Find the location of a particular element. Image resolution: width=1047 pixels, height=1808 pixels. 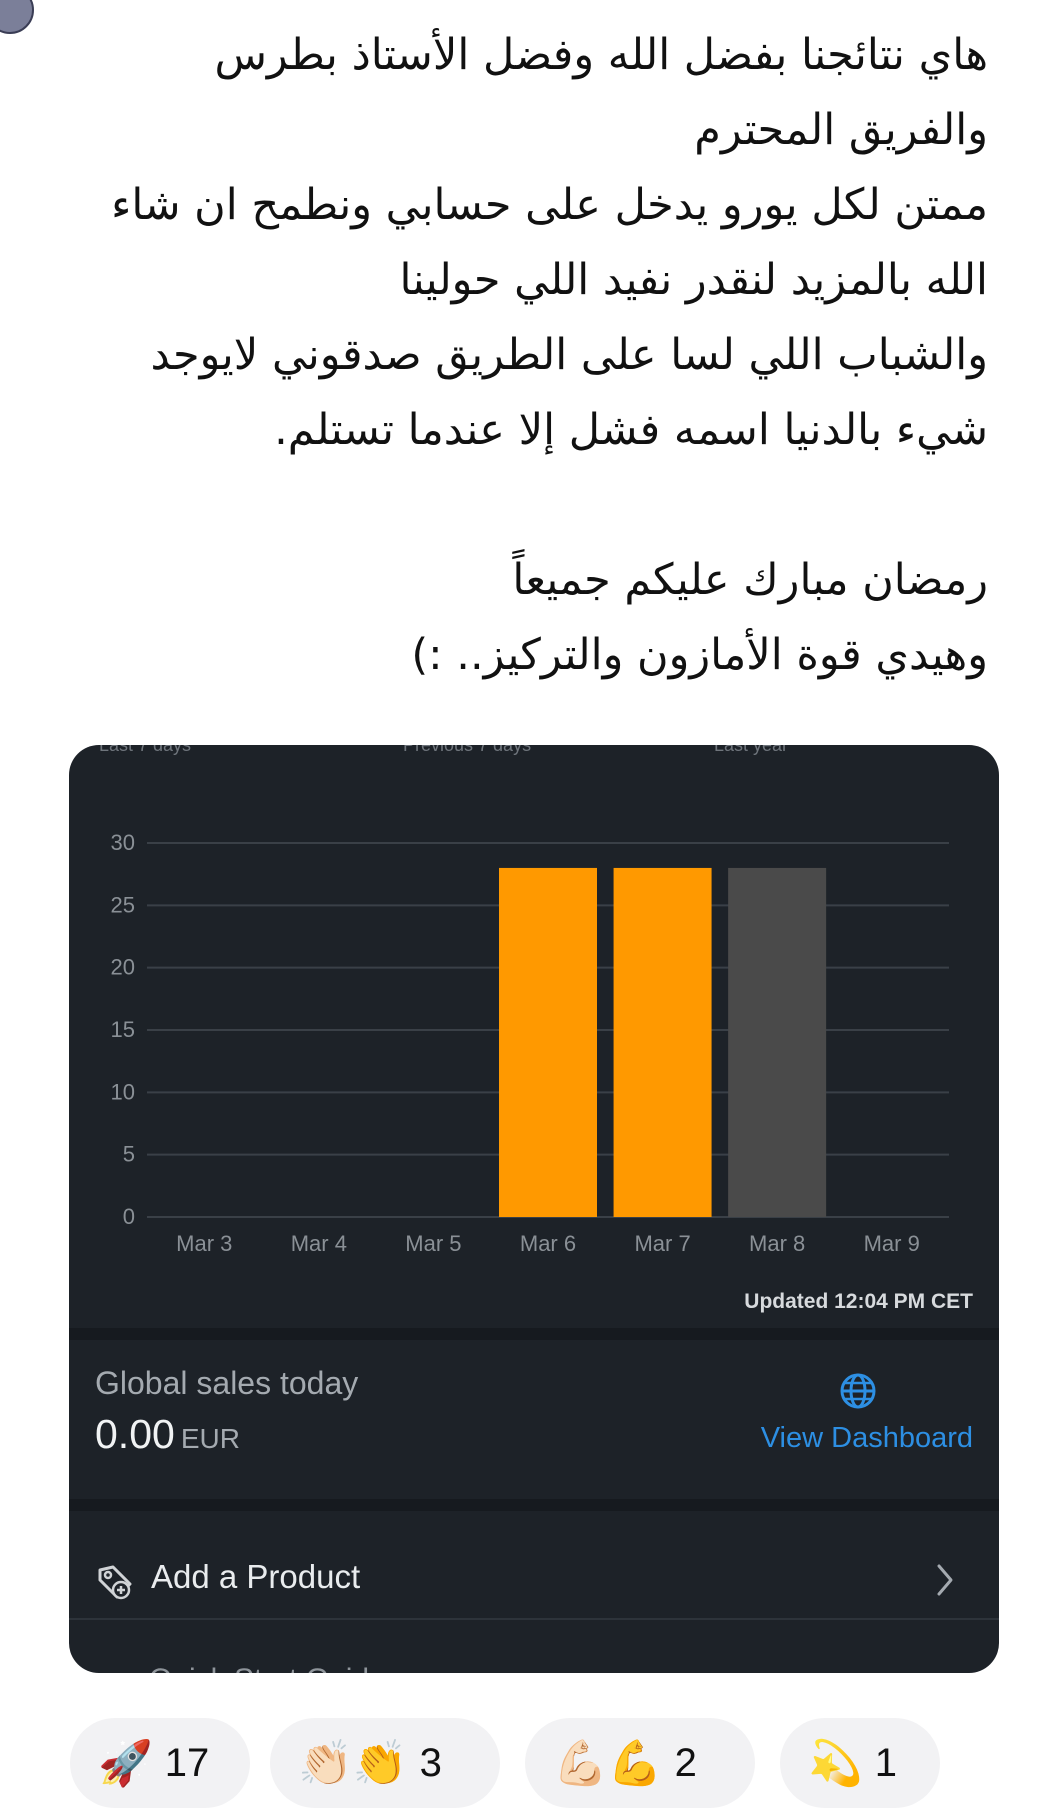

post-line: رمضان مبارك عليكم جميعاً is located at coordinates (750, 580).